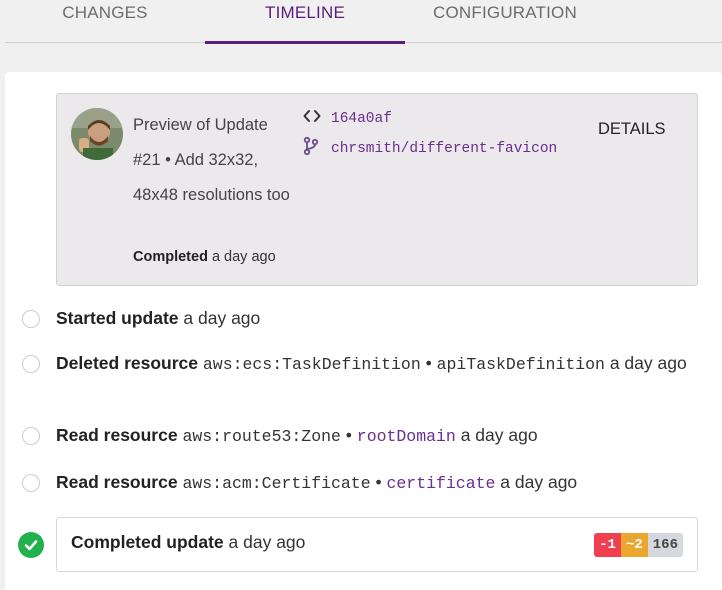  I want to click on event-action: Deleted resource, so click(127, 363).